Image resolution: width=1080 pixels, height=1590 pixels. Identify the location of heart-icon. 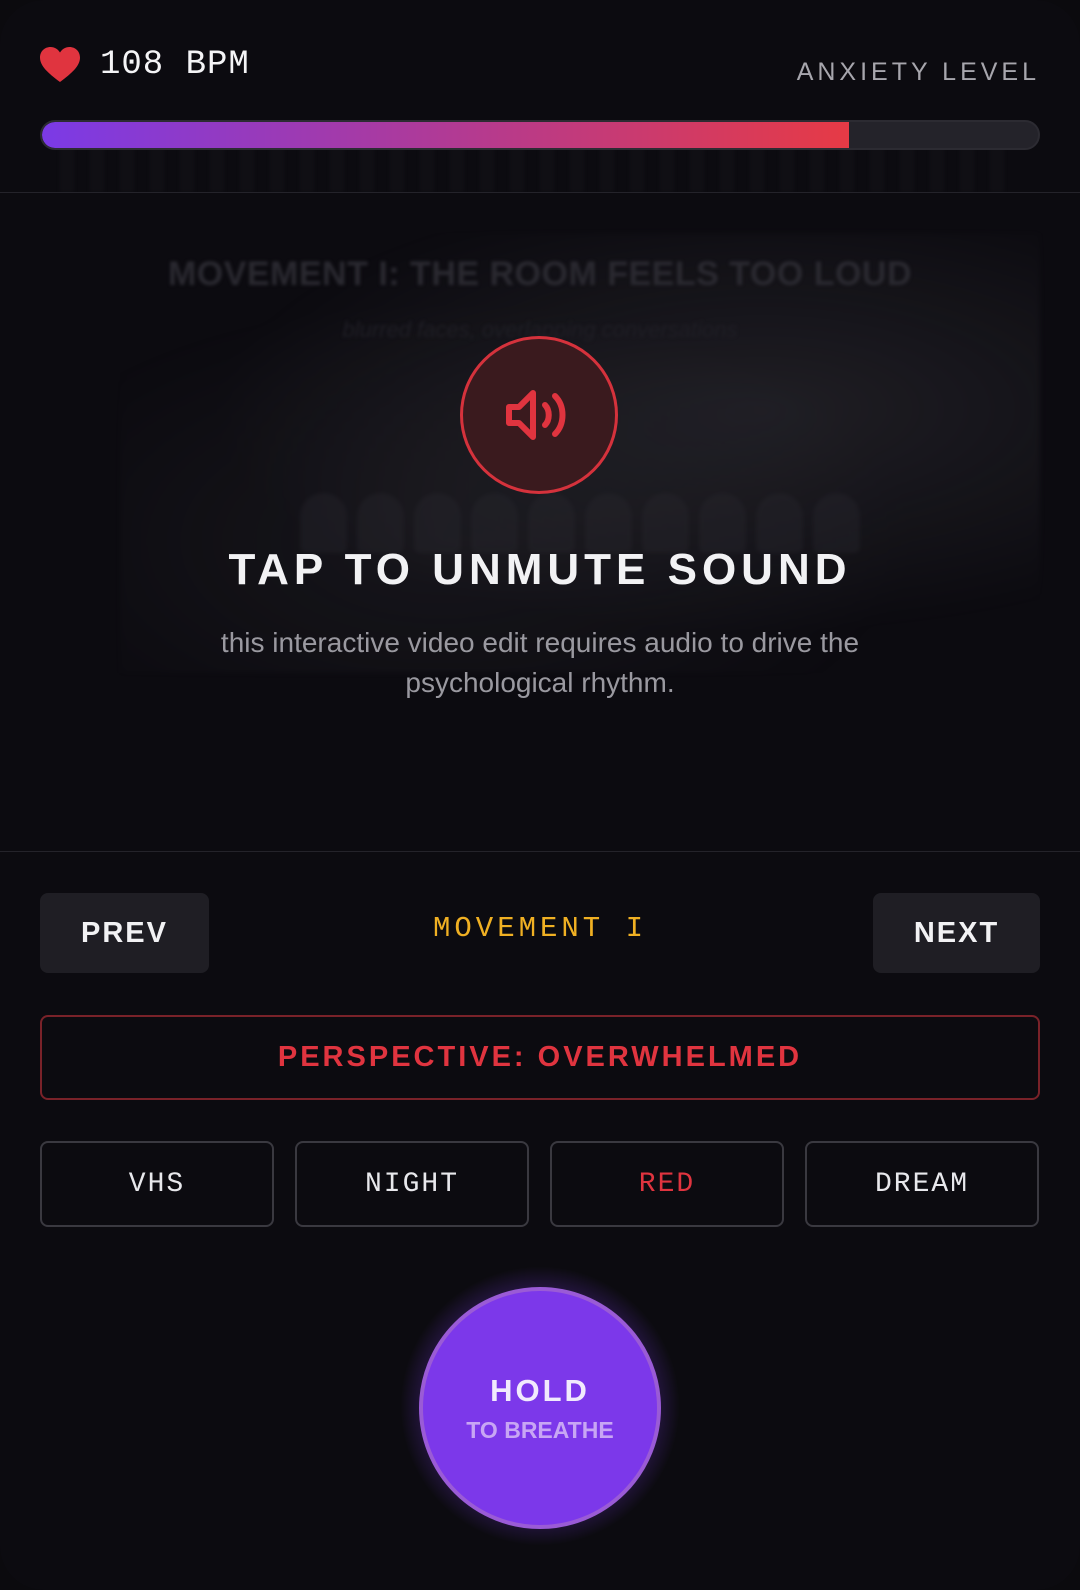
(60, 64).